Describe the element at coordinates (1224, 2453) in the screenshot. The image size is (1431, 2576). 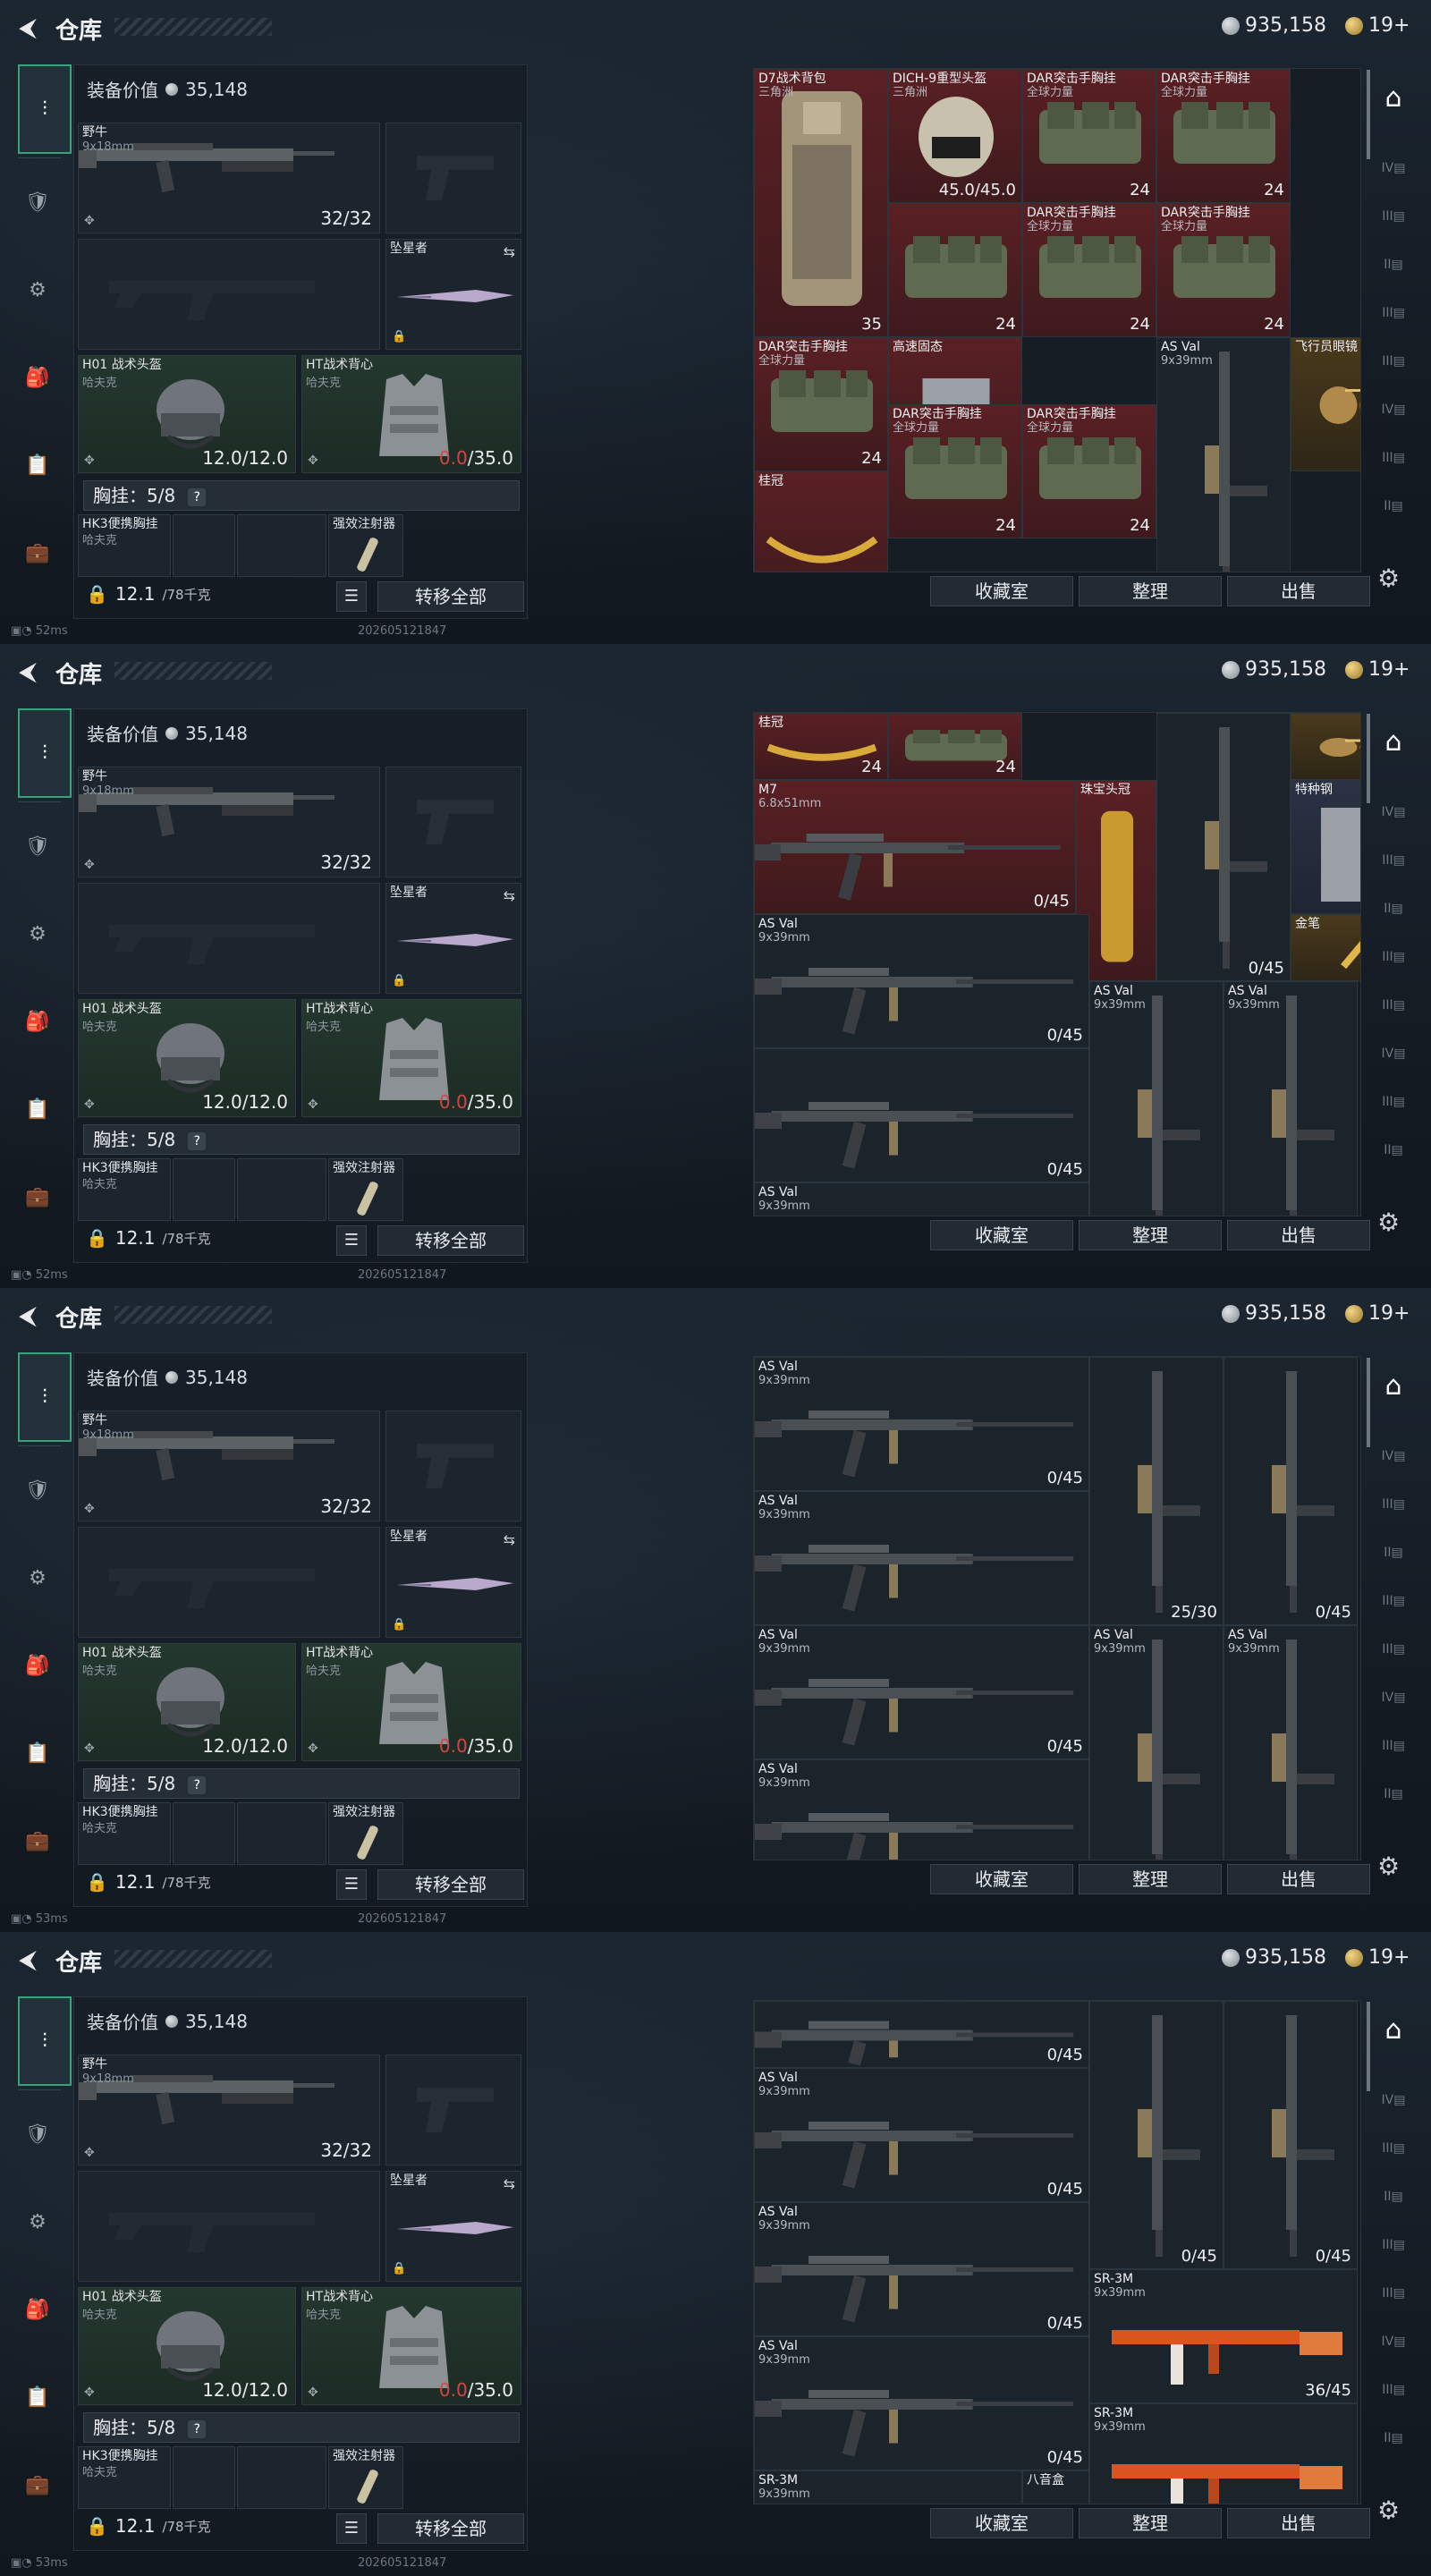
I see `stash-item: SR-3M 9x39mm` at that location.